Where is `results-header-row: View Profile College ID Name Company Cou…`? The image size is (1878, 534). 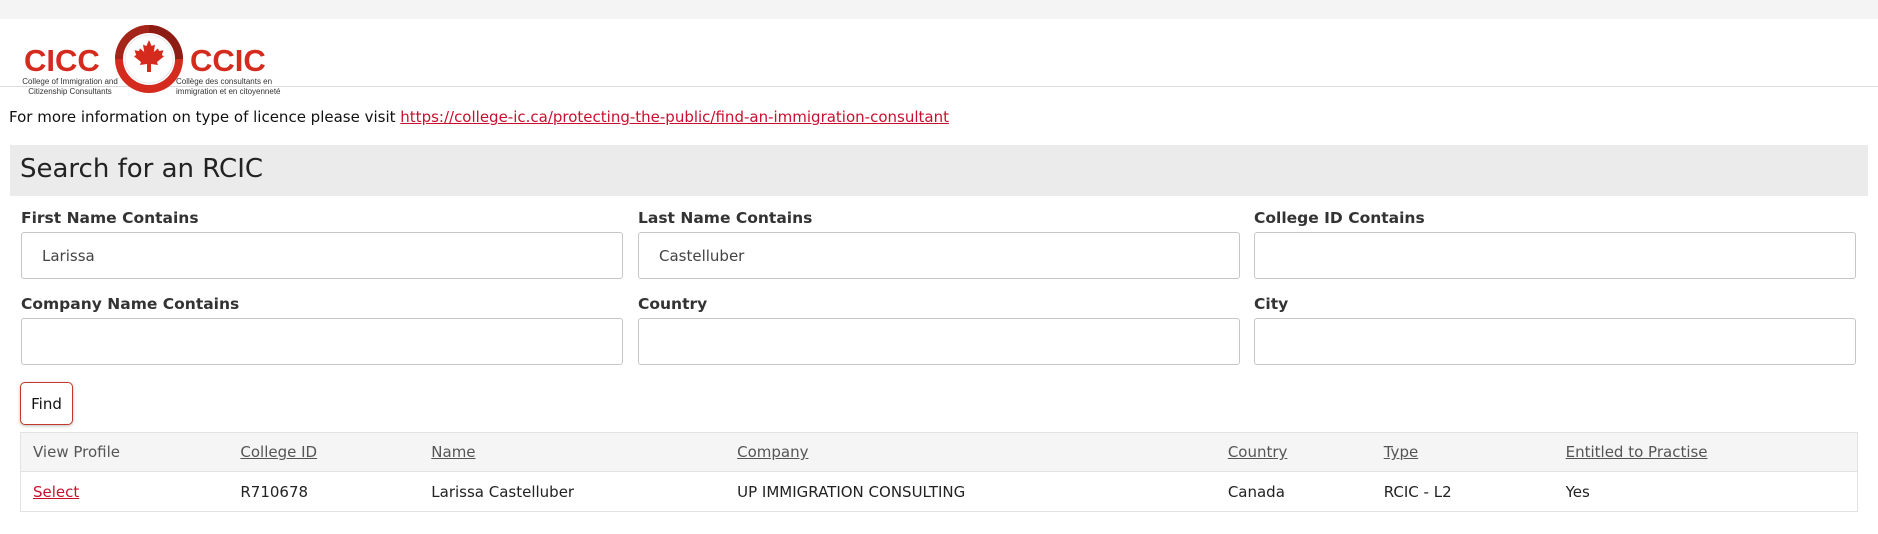
results-header-row: View Profile College ID Name Company Cou… is located at coordinates (939, 452).